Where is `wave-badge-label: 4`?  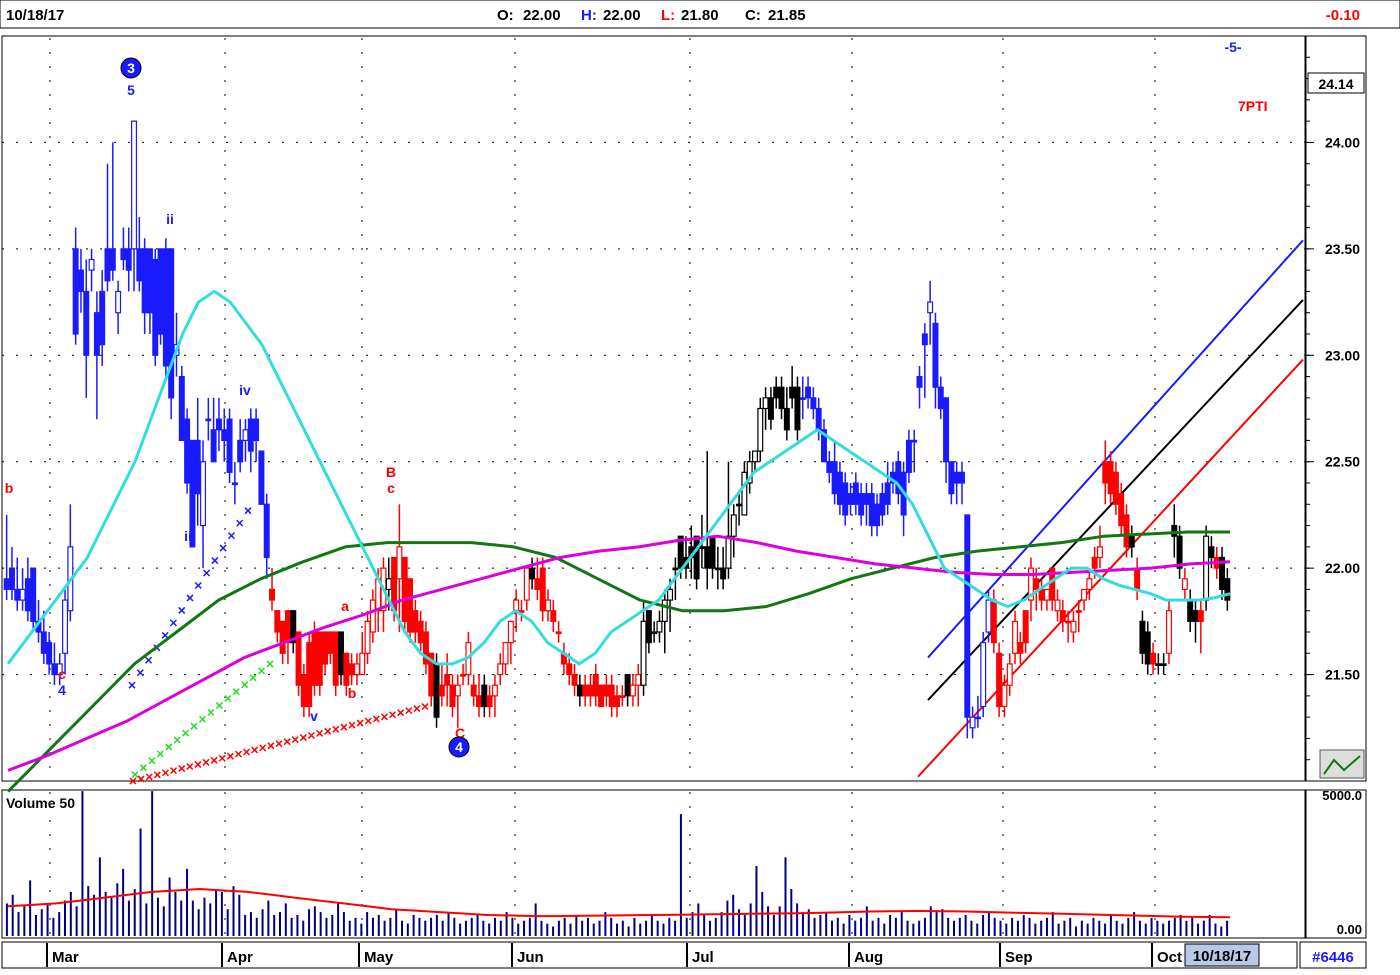 wave-badge-label: 4 is located at coordinates (459, 747).